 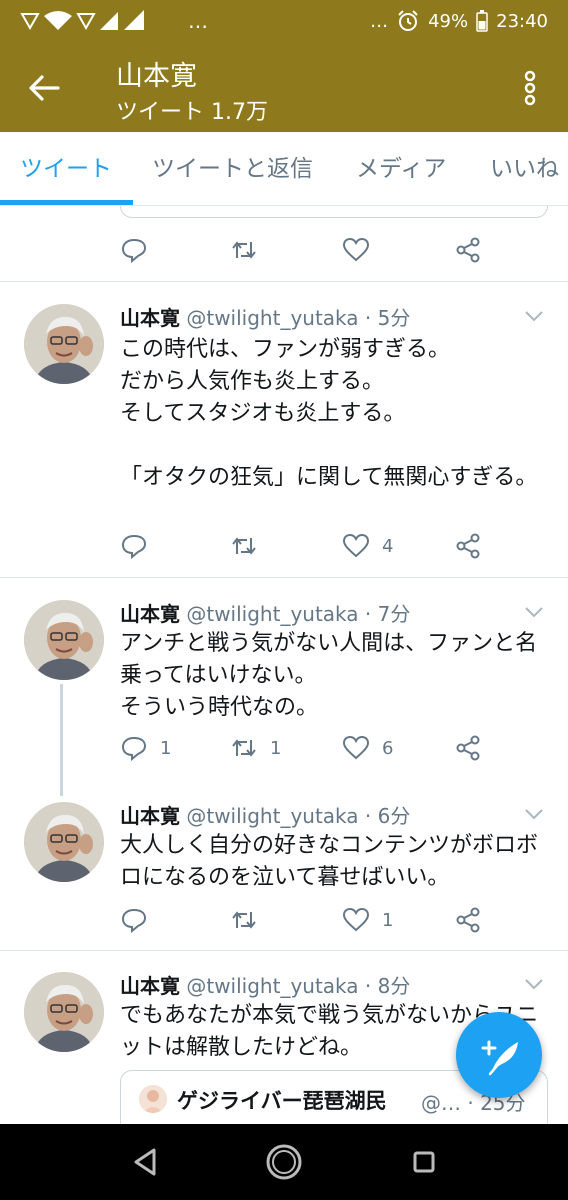 What do you see at coordinates (329, 675) in the screenshot?
I see `tweet-text: アンチと戦う気がない人間は、ファンと名乗ってはいけない。 そういう時代なの。` at bounding box center [329, 675].